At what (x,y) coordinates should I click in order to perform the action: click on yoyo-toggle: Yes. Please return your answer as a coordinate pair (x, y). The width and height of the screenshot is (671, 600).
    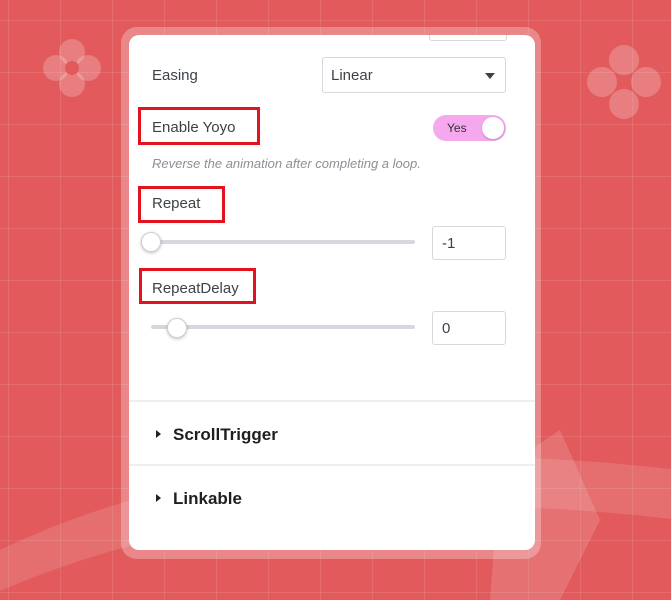
    Looking at the image, I should click on (469, 128).